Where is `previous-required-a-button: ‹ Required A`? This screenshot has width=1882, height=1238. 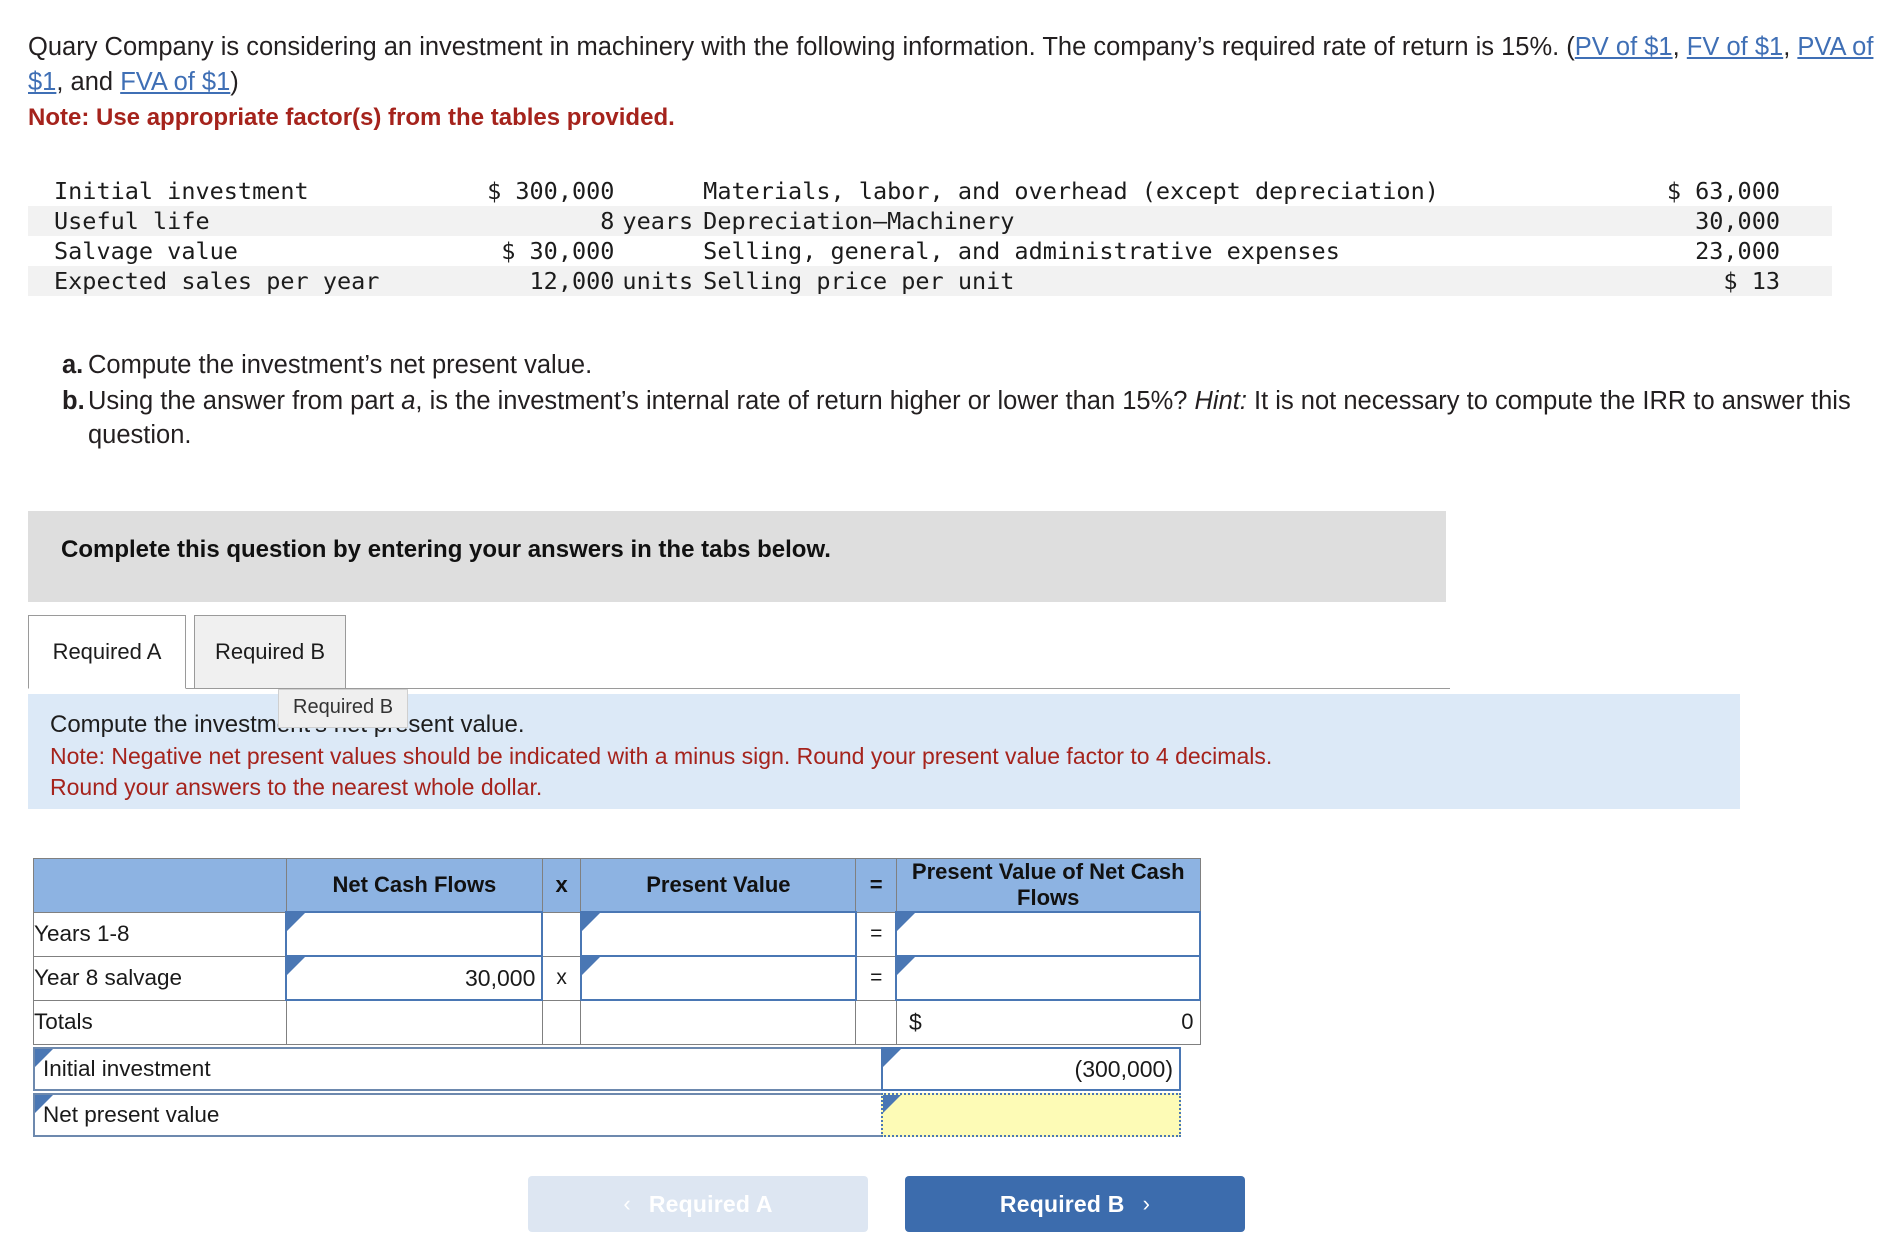 previous-required-a-button: ‹ Required A is located at coordinates (698, 1204).